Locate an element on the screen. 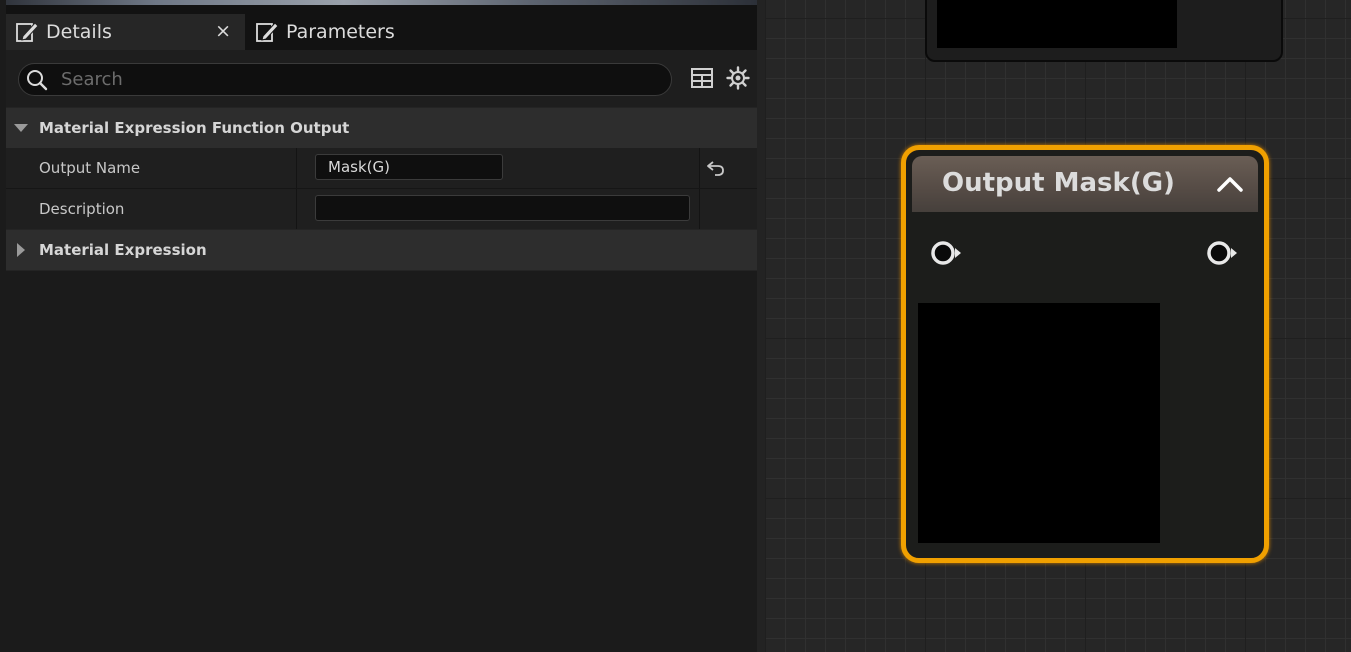 This screenshot has height=652, width=1351. chevron-up-icon is located at coordinates (1230, 184).